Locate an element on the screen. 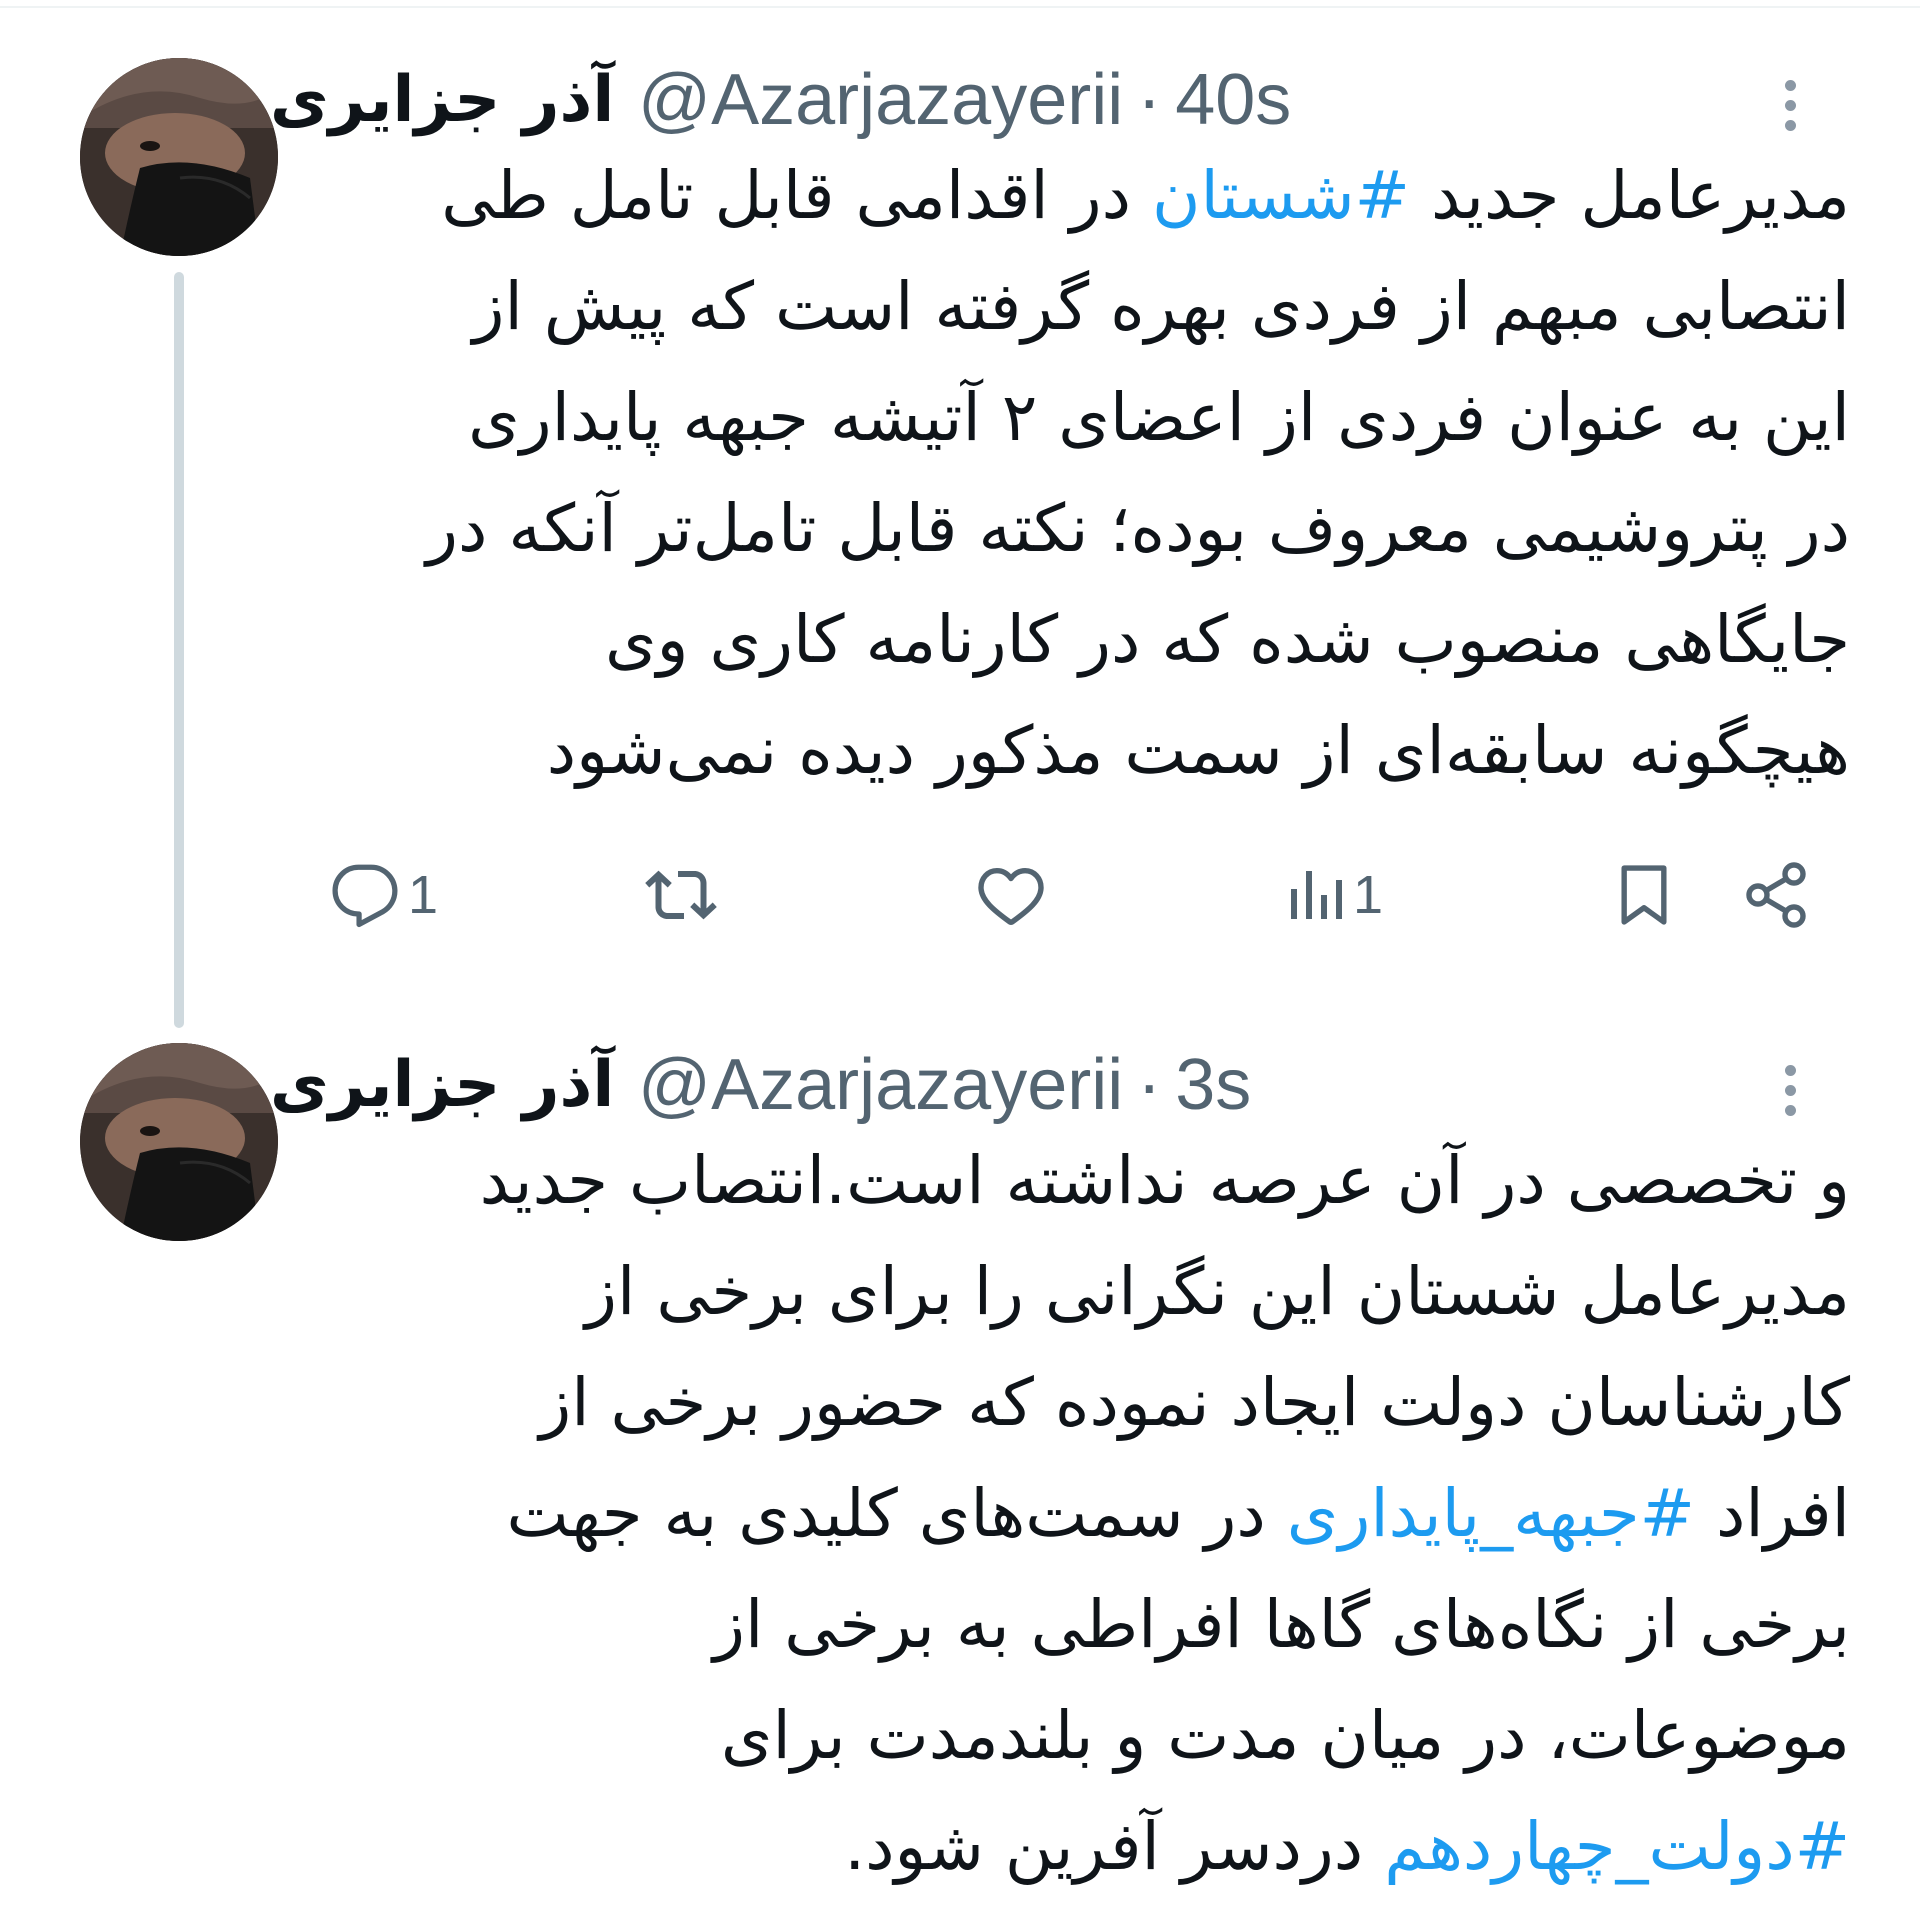  author-line: @Azarjazayerii · 40s is located at coordinates (964, 100).